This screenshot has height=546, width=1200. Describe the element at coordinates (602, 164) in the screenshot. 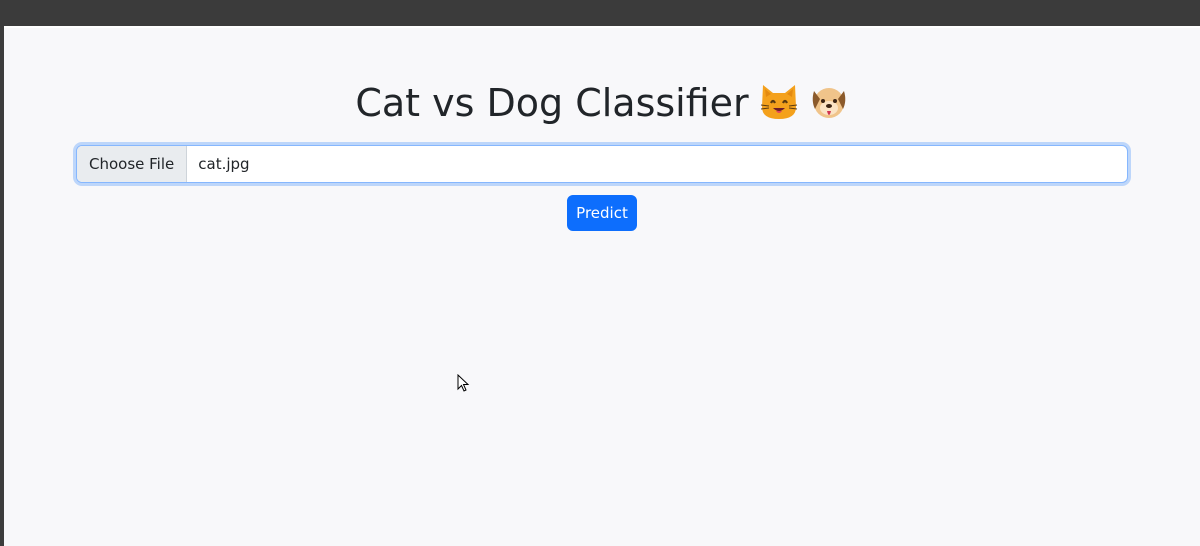

I see `file-upload-field: Choose File cat.jpg` at that location.